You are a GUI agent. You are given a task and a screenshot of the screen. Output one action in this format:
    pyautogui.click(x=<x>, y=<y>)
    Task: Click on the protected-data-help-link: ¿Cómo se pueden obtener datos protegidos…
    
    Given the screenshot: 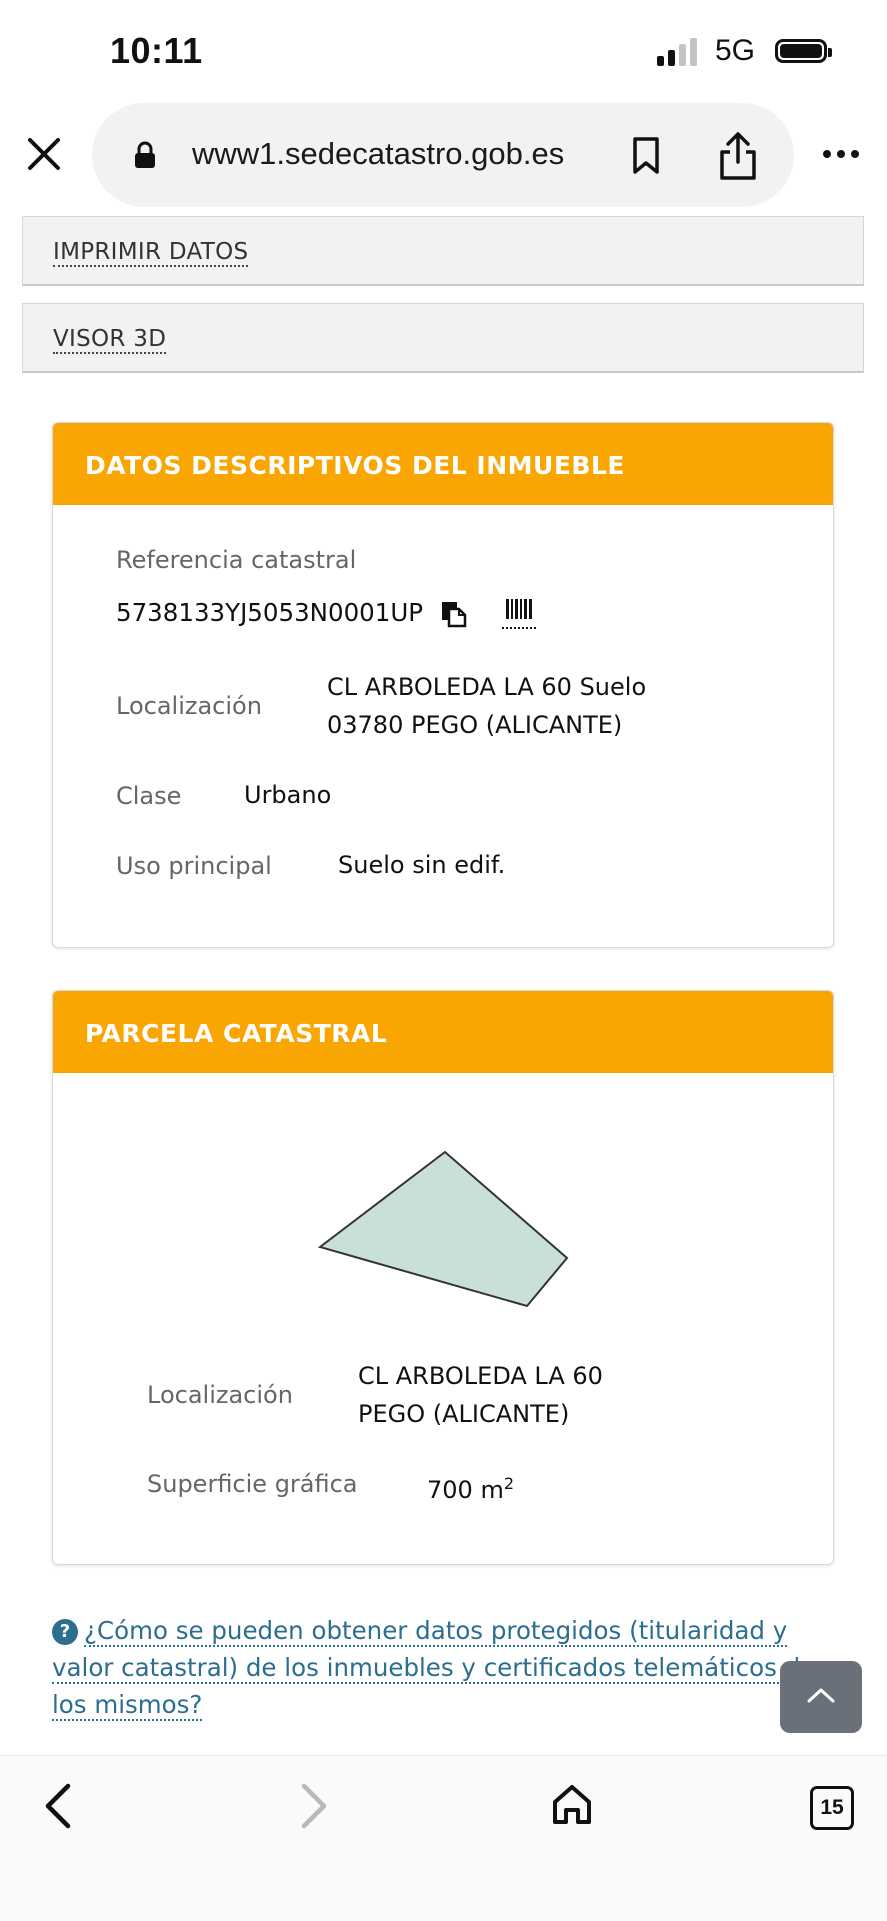 What is the action you would take?
    pyautogui.click(x=433, y=1668)
    